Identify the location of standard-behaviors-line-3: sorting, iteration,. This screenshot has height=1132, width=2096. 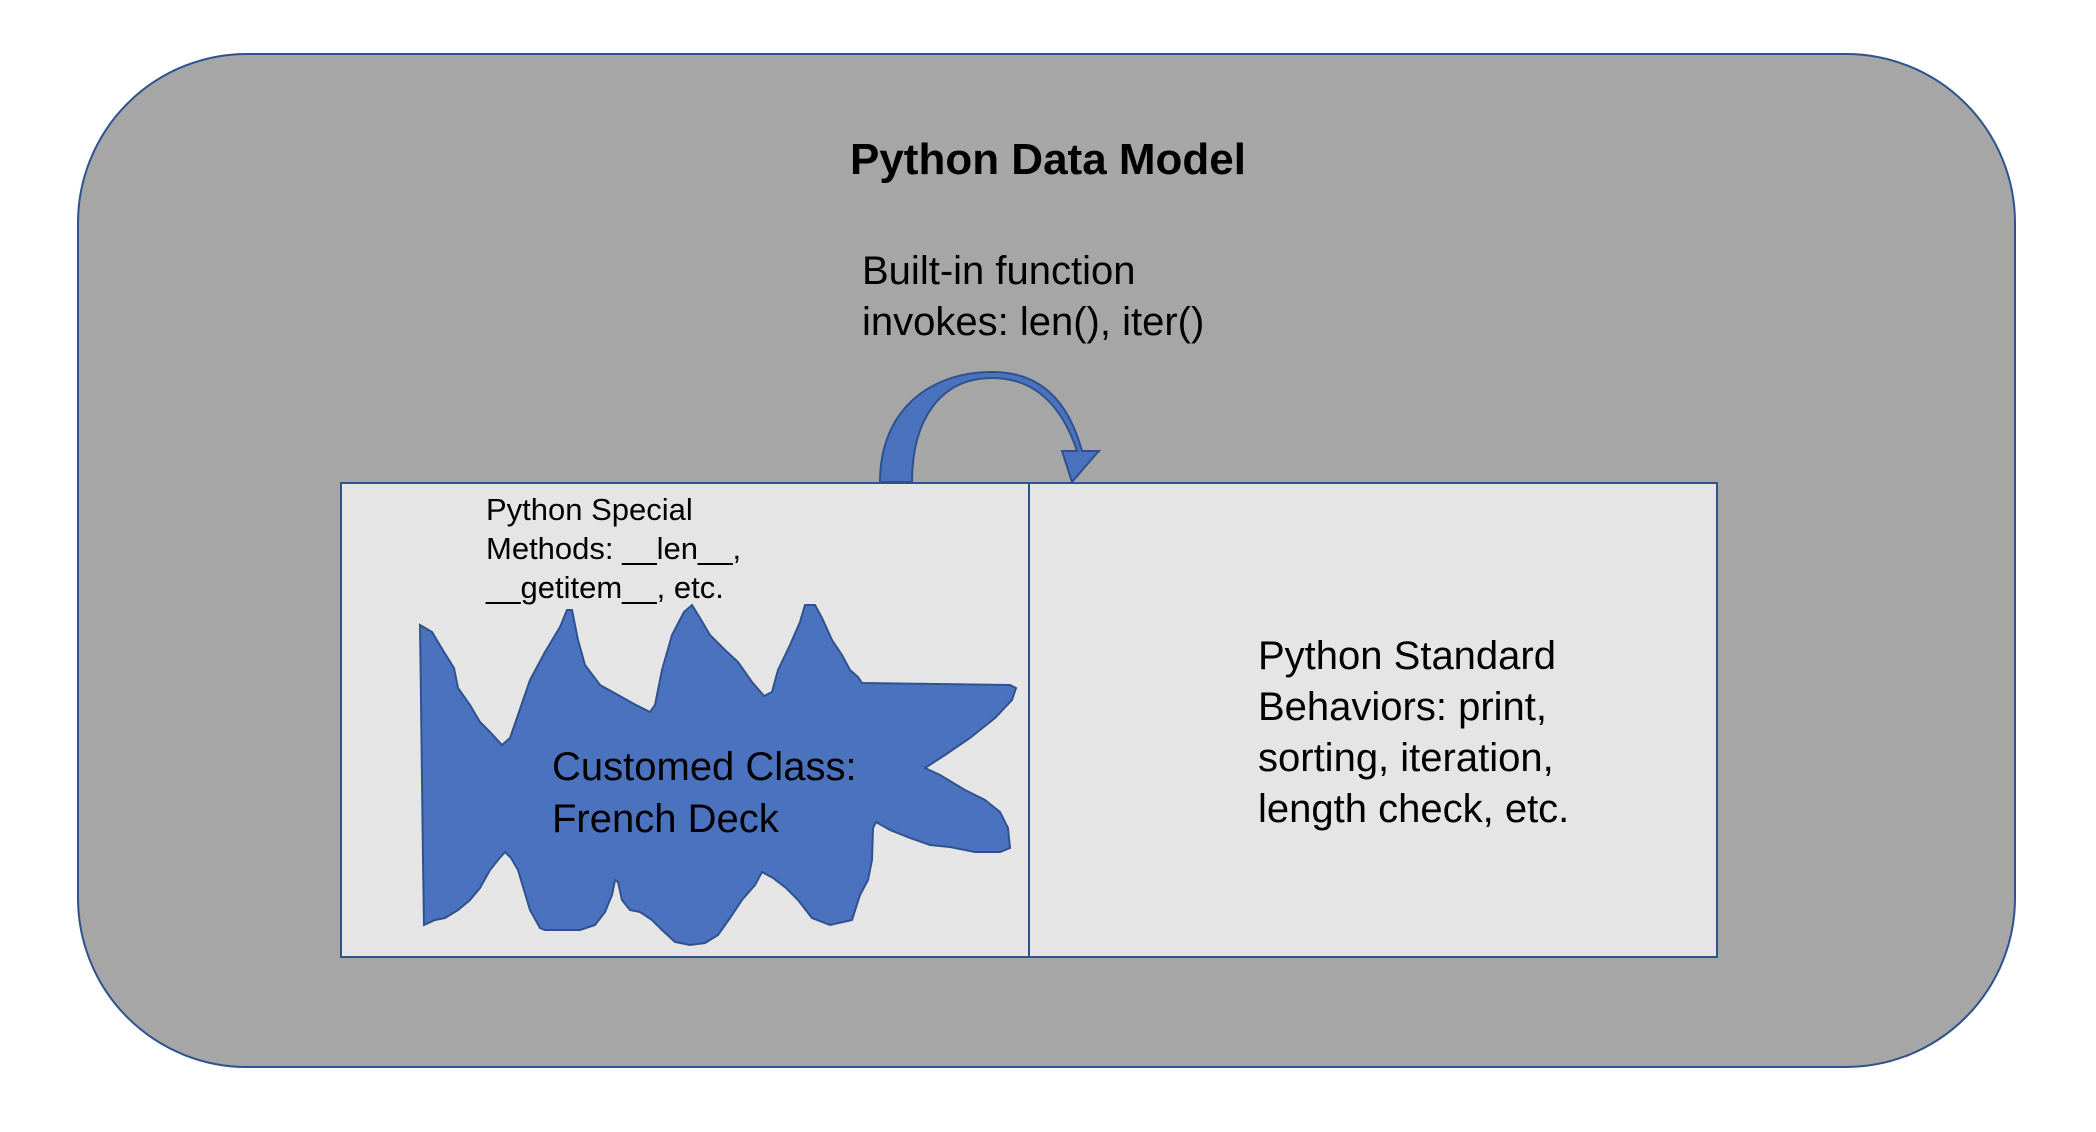
(1406, 758).